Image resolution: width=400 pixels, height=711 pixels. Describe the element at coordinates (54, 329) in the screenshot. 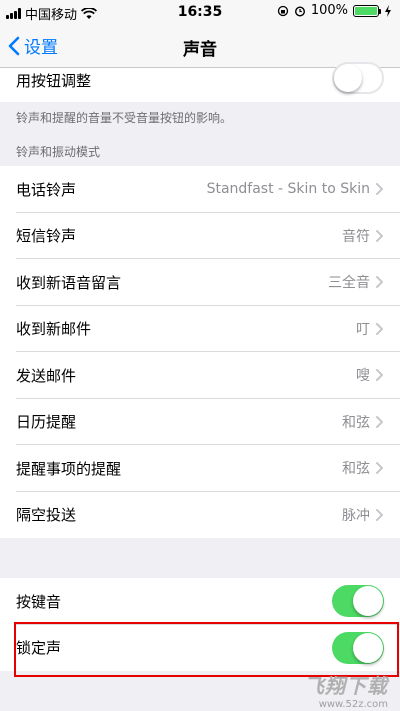

I see `sound-row-label: 收到新邮件` at that location.